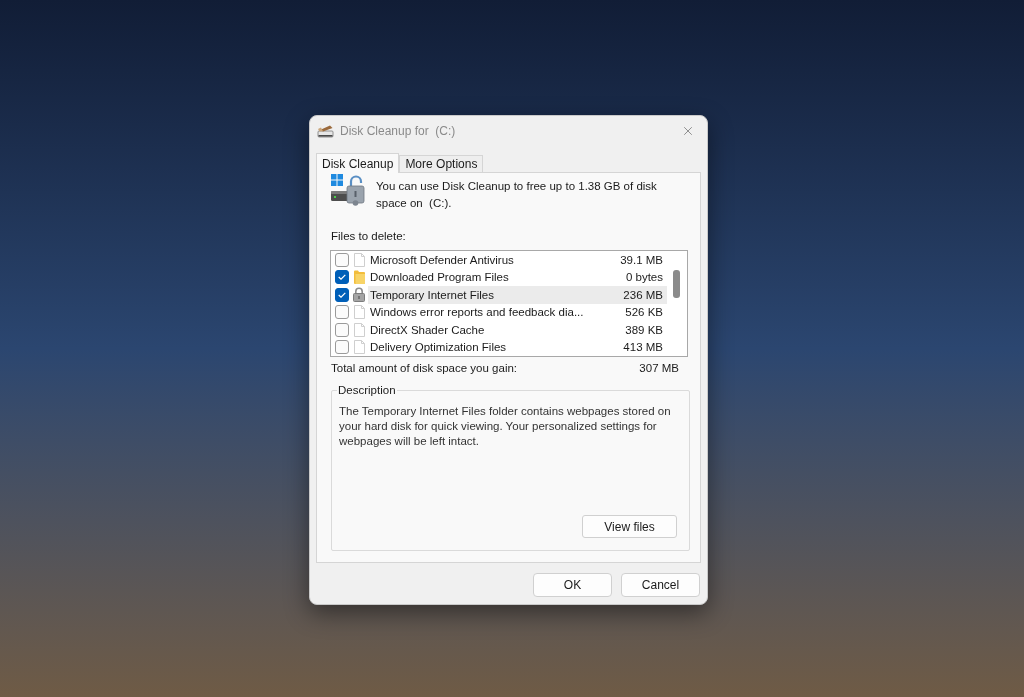 This screenshot has height=697, width=1024. What do you see at coordinates (644, 312) in the screenshot?
I see `file-size: 526 KB` at bounding box center [644, 312].